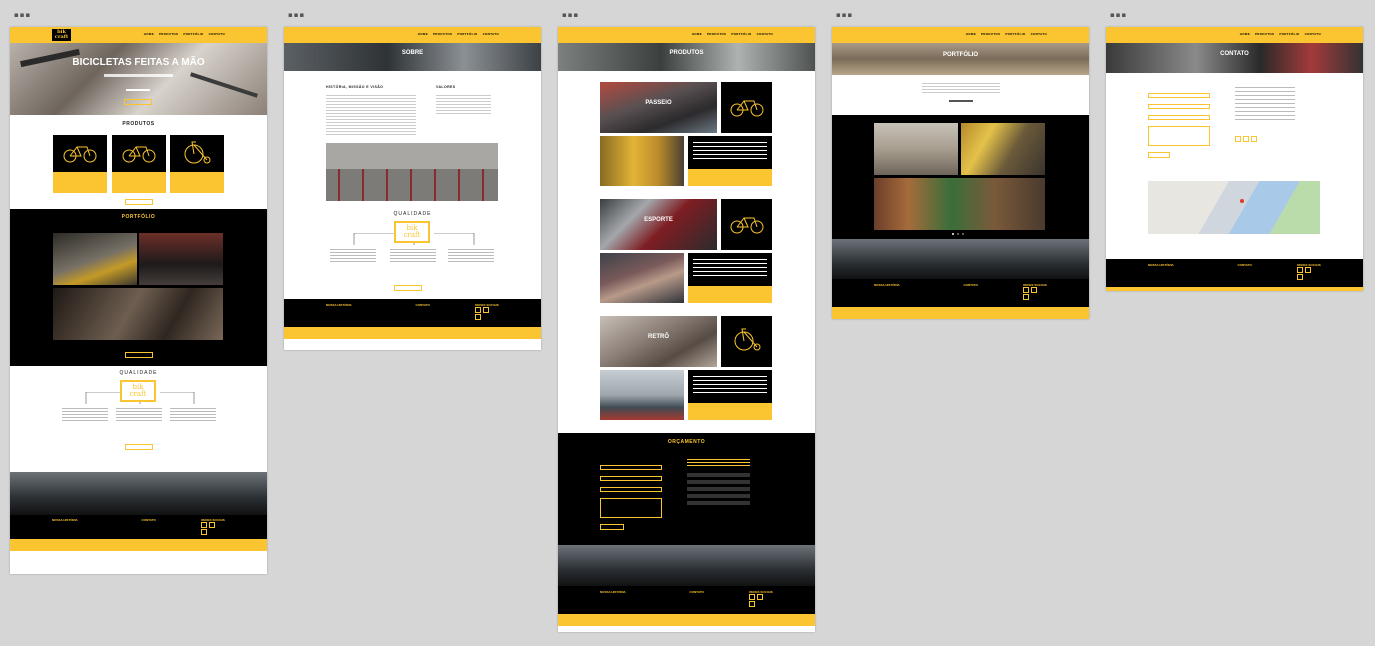 Image resolution: width=1375 pixels, height=646 pixels. I want to click on product-photo: RETRÔ, so click(658, 341).